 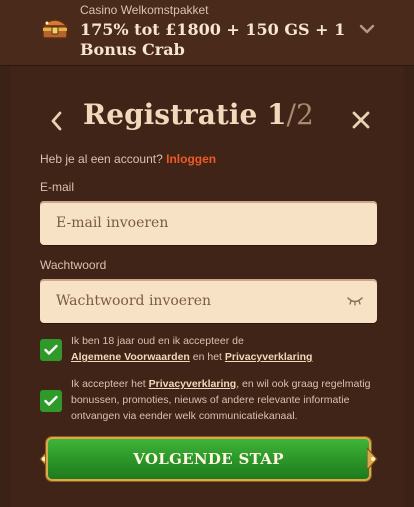 I want to click on email-field, so click(x=208, y=223).